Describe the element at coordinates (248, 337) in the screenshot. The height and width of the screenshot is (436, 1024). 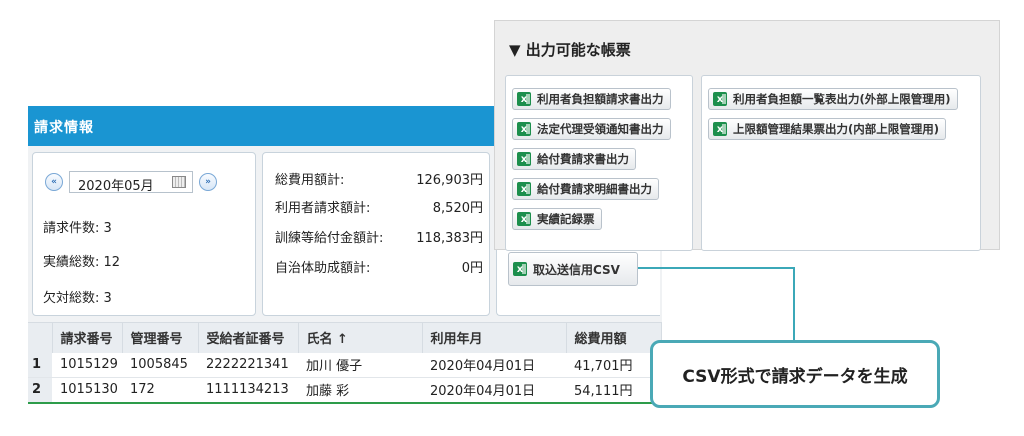
I see `column-header: 受給者証番号` at that location.